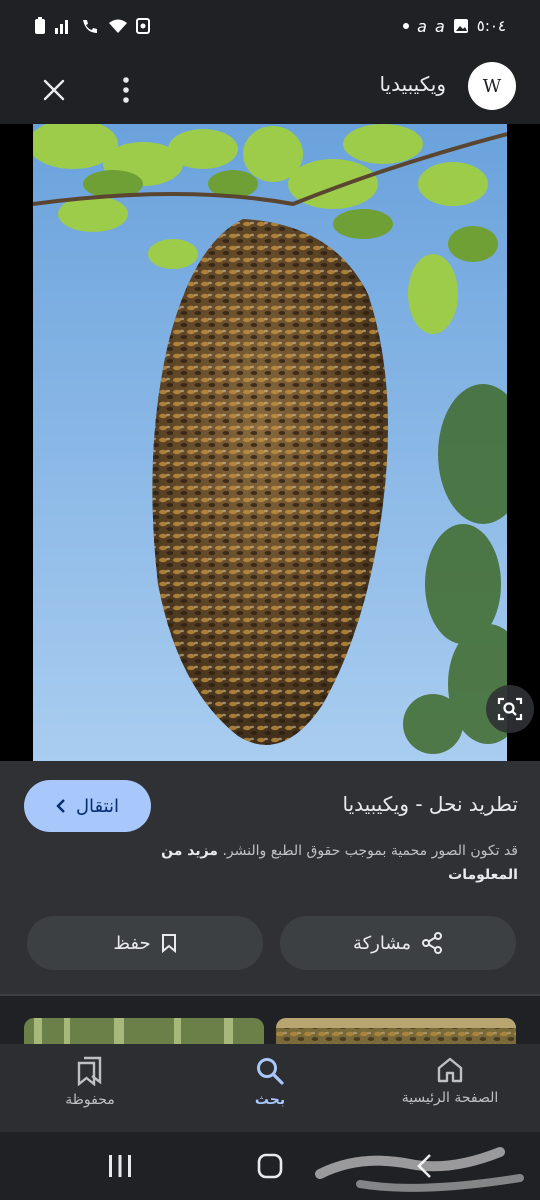  I want to click on bookmark-icon, so click(168, 943).